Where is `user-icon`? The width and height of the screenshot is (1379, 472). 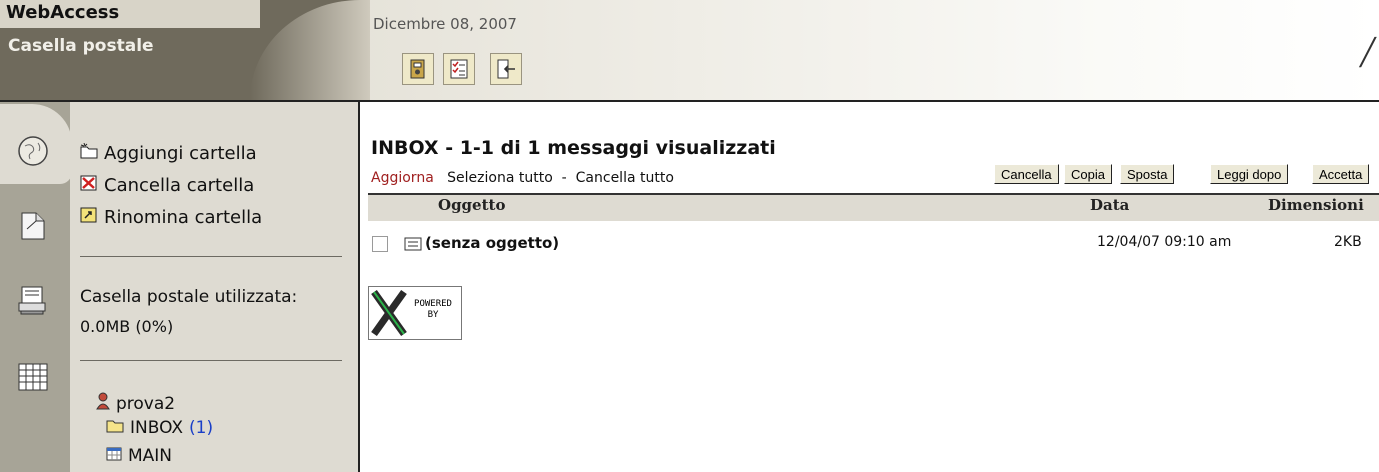
user-icon is located at coordinates (103, 403).